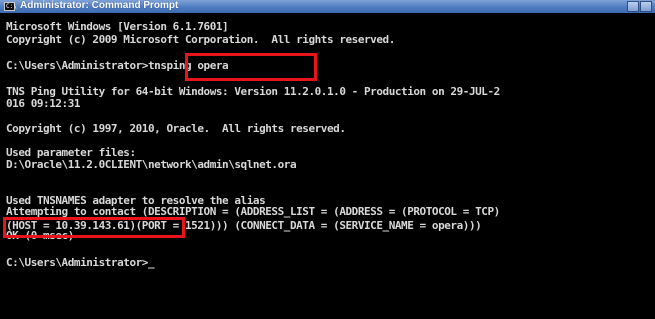 This screenshot has width=655, height=319. Describe the element at coordinates (71, 152) in the screenshot. I see `console-line: Used parameter files:` at that location.